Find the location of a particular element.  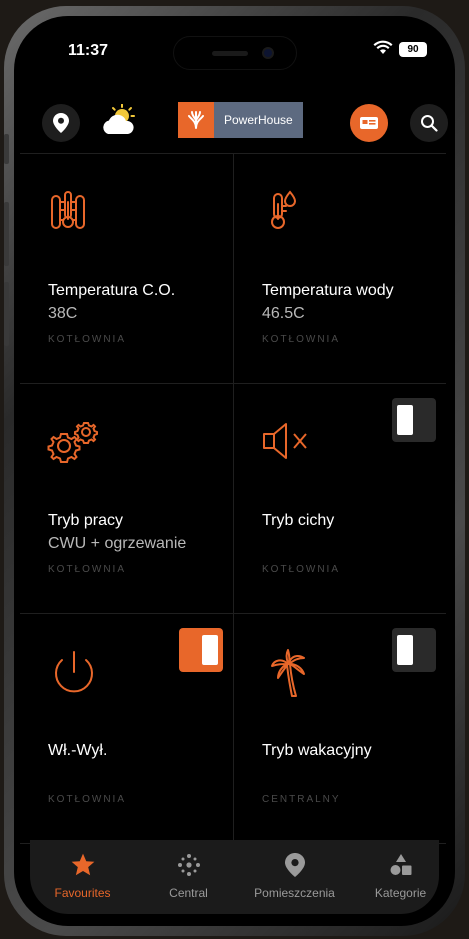

nav-favourites: Favourites is located at coordinates (82, 877).